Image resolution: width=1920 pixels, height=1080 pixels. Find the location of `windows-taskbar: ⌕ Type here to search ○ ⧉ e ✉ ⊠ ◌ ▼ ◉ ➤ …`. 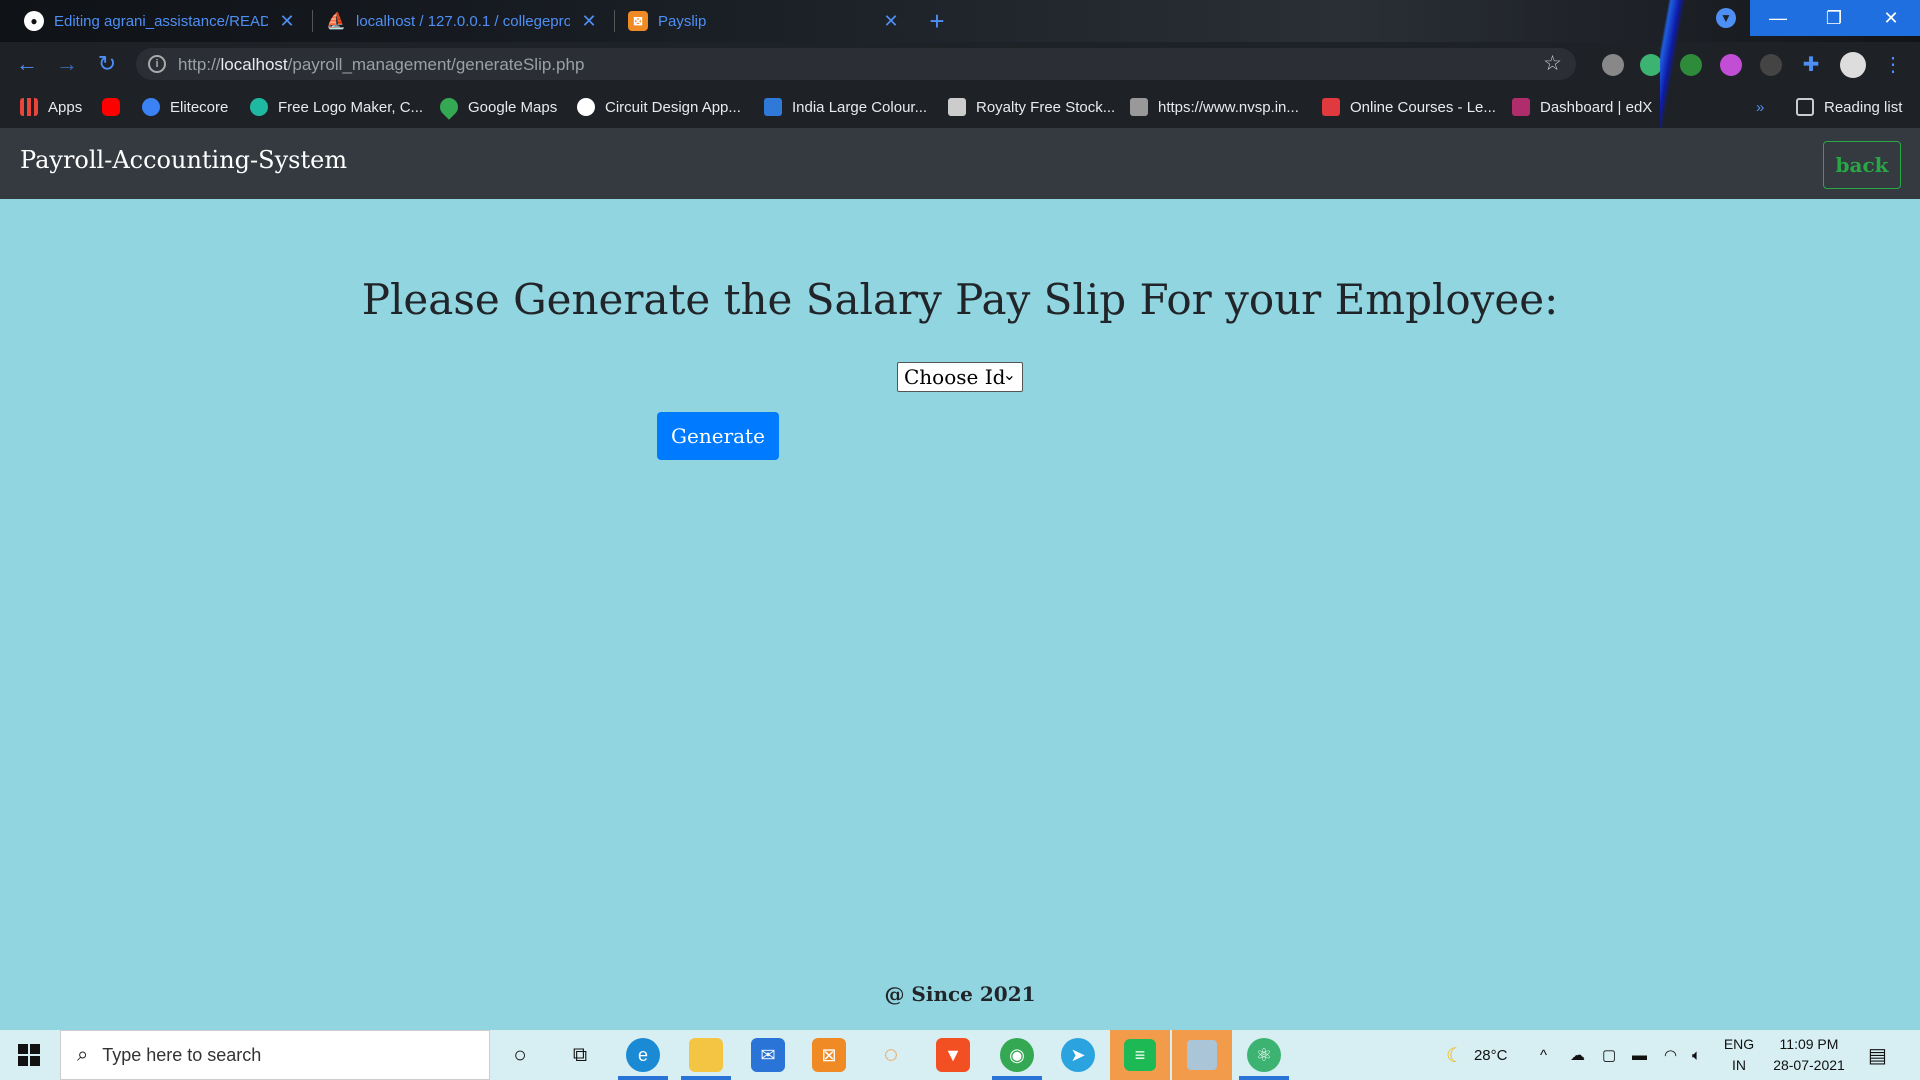

windows-taskbar: ⌕ Type here to search ○ ⧉ e ✉ ⊠ ◌ ▼ ◉ ➤ … is located at coordinates (960, 1055).